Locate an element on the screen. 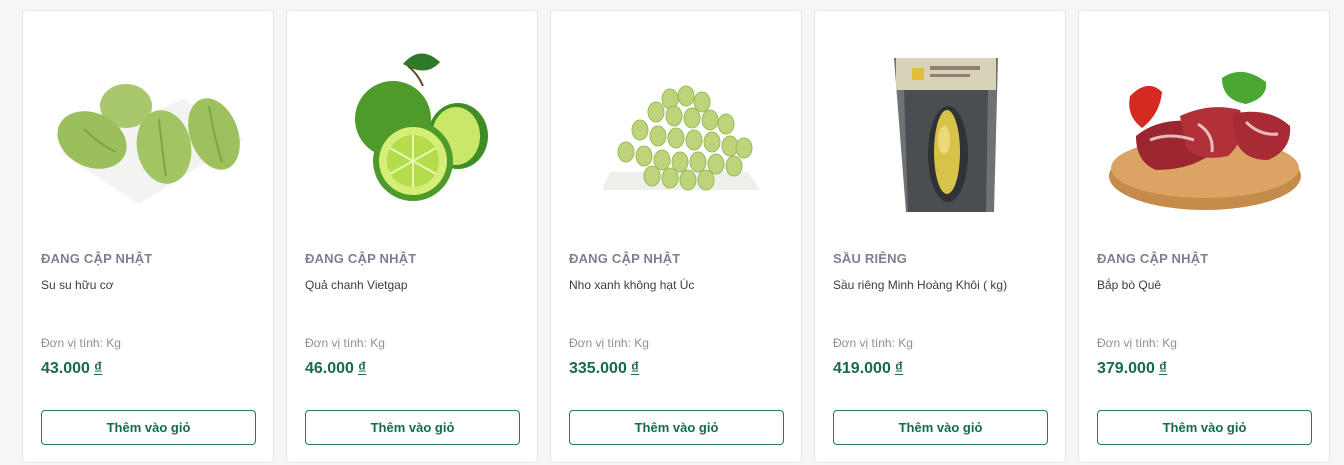 Image resolution: width=1344 pixels, height=465 pixels. product-price: 335.000 ₫ is located at coordinates (604, 369).